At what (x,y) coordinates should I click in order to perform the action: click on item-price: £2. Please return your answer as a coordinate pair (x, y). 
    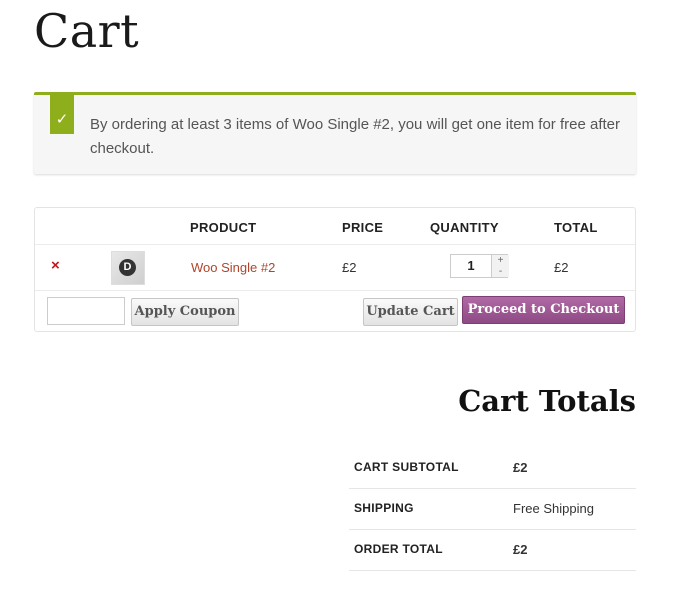
    Looking at the image, I should click on (349, 267).